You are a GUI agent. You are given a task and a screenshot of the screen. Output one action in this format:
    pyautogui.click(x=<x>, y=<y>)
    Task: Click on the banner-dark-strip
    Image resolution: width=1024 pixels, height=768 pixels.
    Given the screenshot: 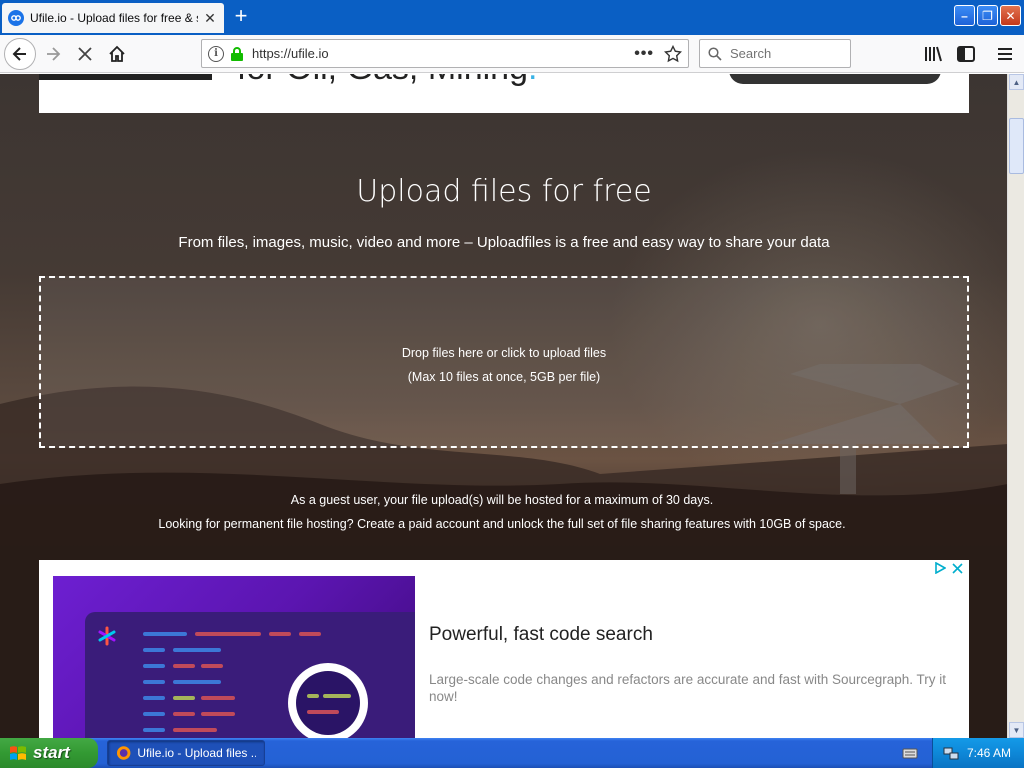 What is the action you would take?
    pyautogui.click(x=125, y=77)
    